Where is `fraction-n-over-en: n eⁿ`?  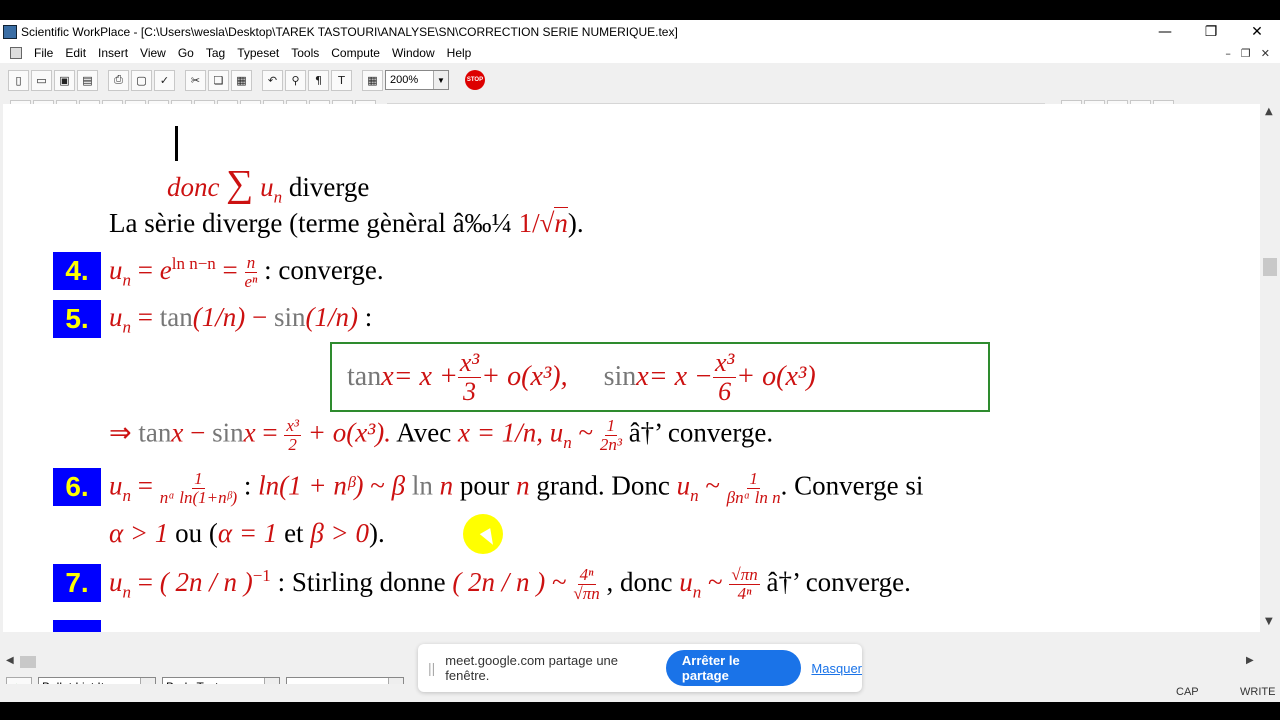 fraction-n-over-en: n eⁿ is located at coordinates (251, 272).